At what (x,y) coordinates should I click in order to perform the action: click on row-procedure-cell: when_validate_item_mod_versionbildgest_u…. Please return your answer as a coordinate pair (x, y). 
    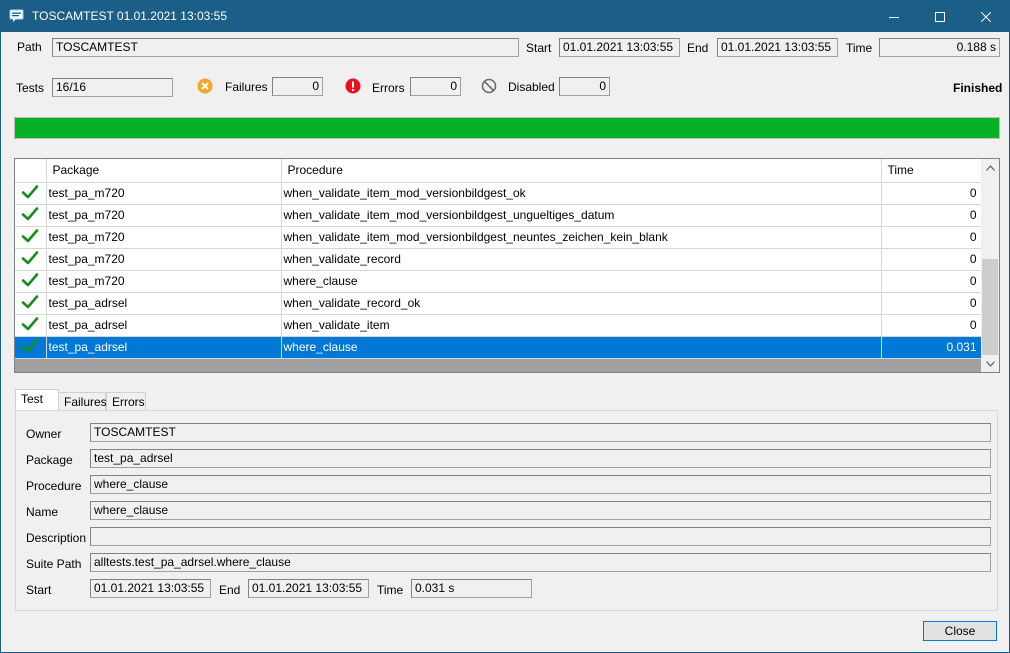
    Looking at the image, I should click on (581, 215).